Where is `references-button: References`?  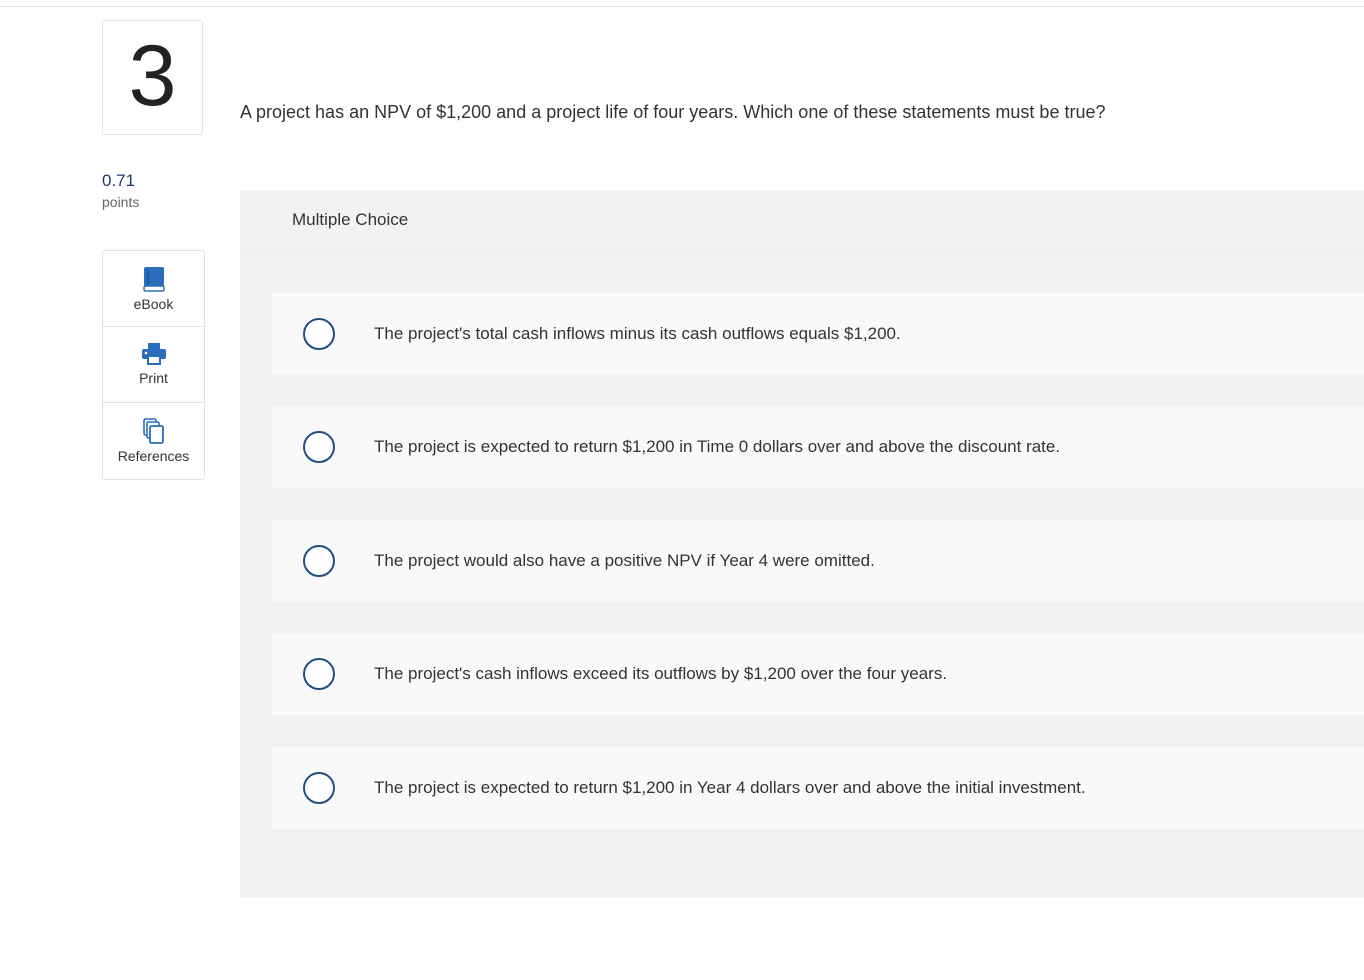 references-button: References is located at coordinates (153, 441).